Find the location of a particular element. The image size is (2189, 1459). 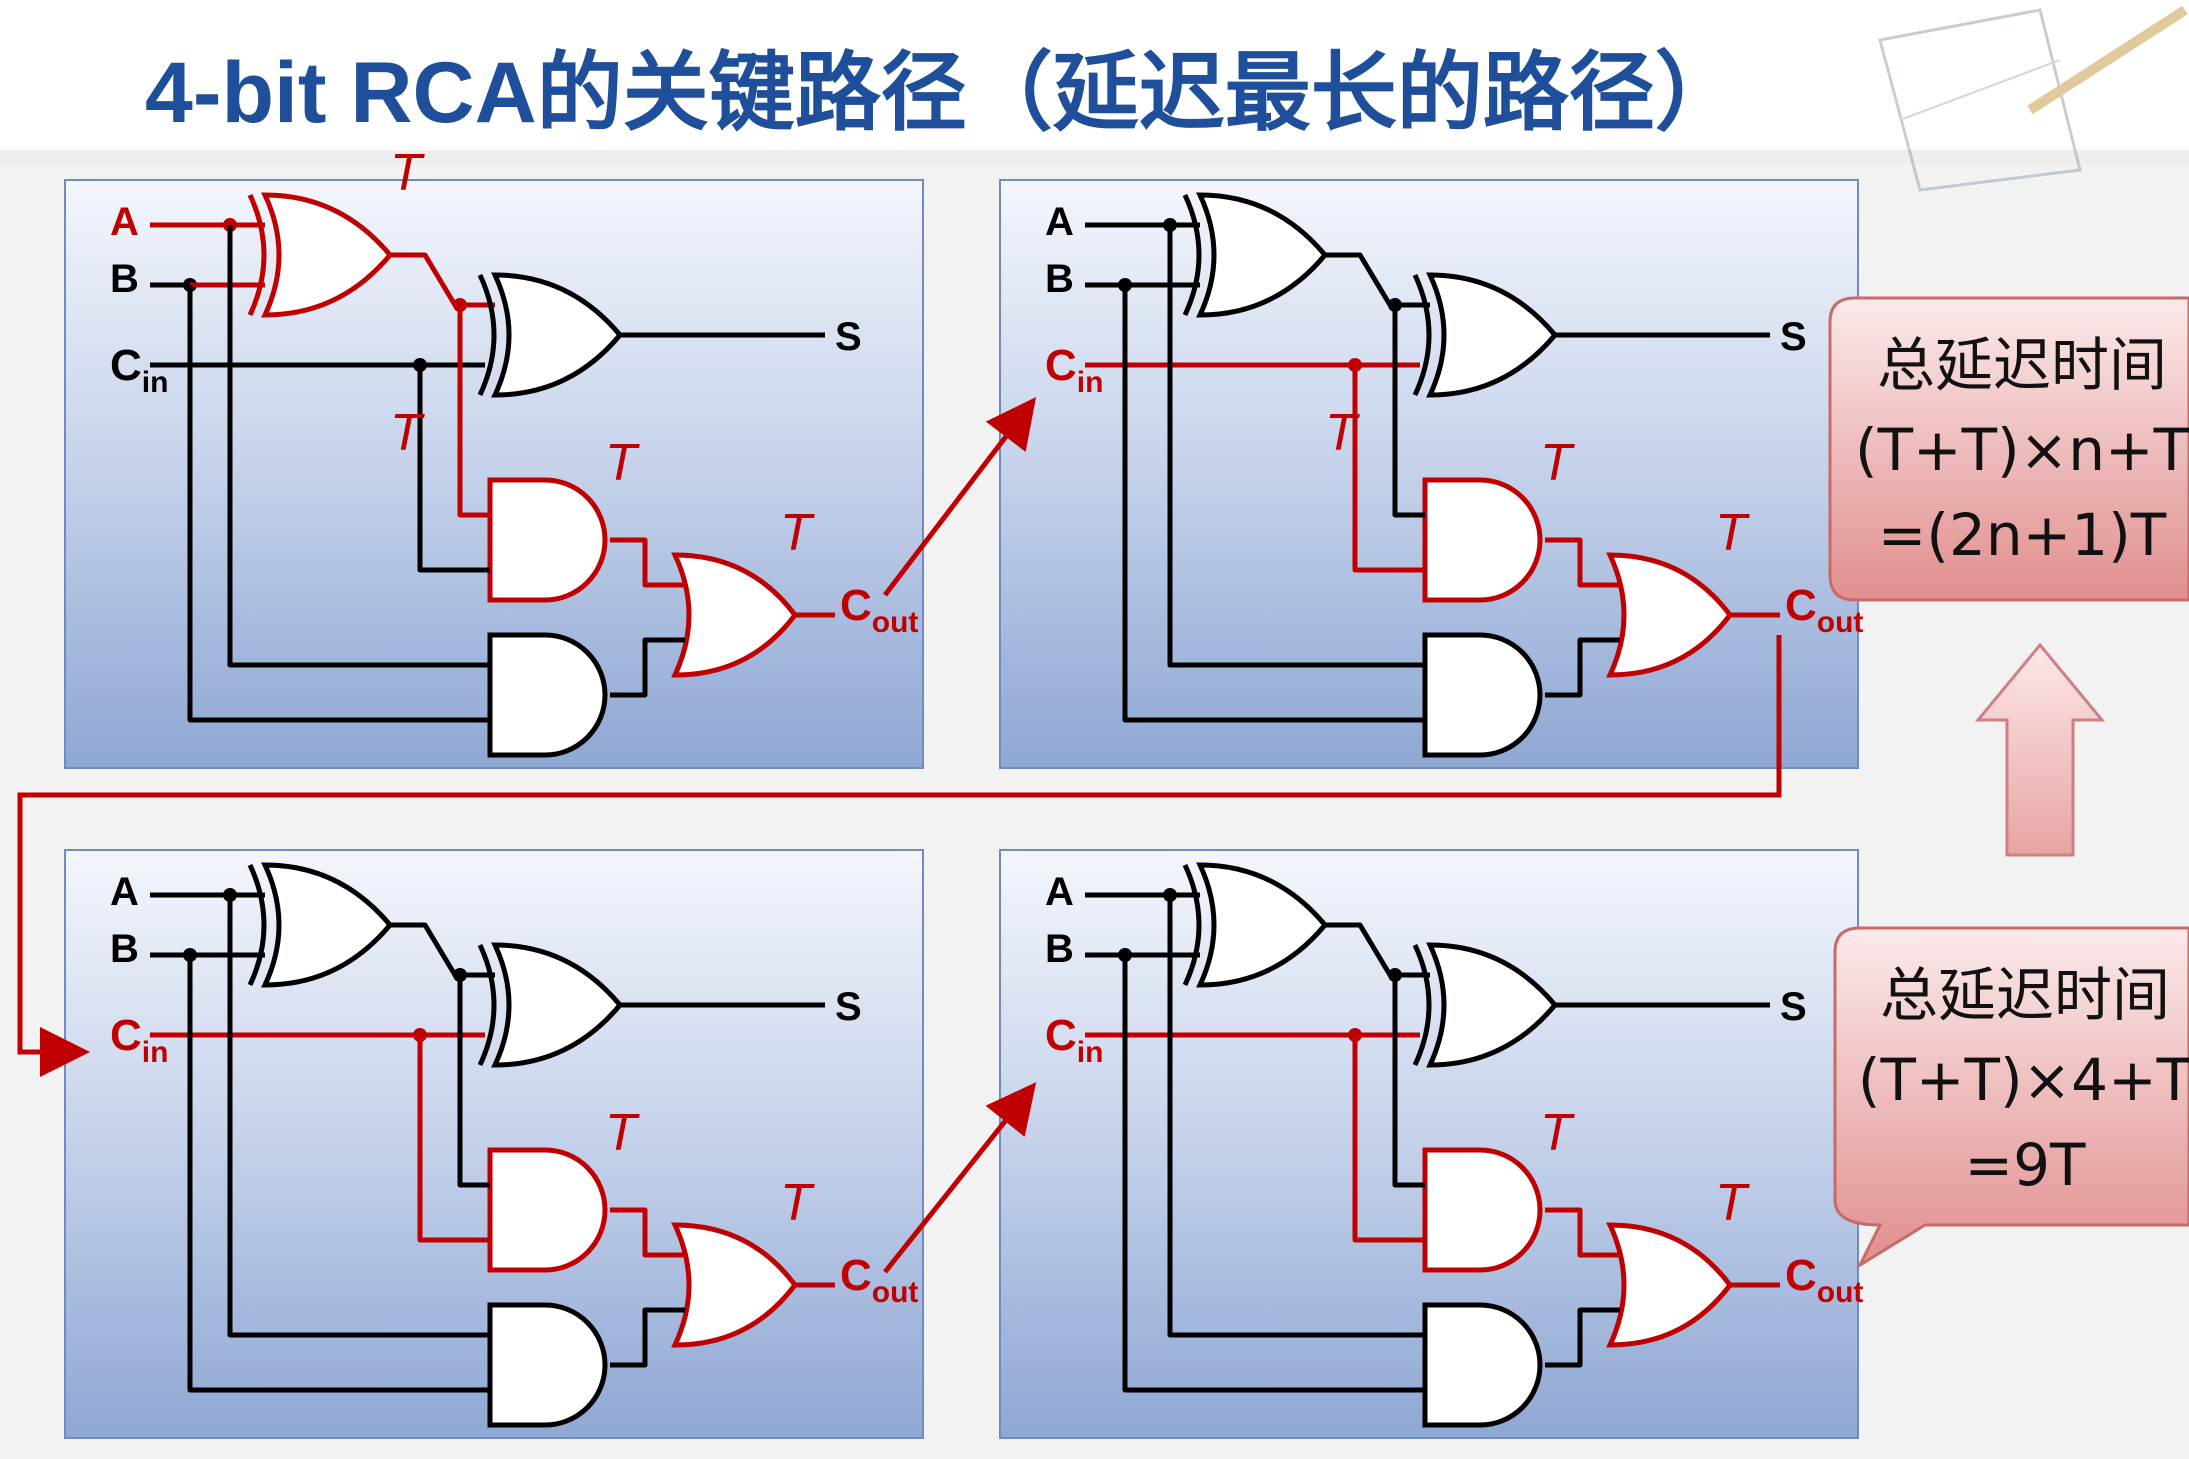

page-title: 4-bit RCA的关键路径（延迟最长的路径） is located at coordinates (943, 93).